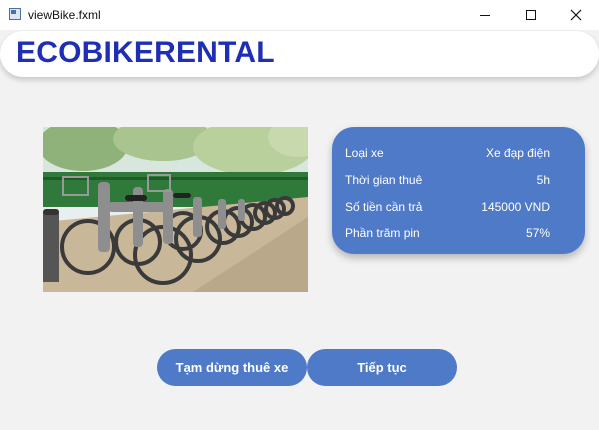 The image size is (599, 430). I want to click on continue-button: Tiếp tục, so click(382, 367).